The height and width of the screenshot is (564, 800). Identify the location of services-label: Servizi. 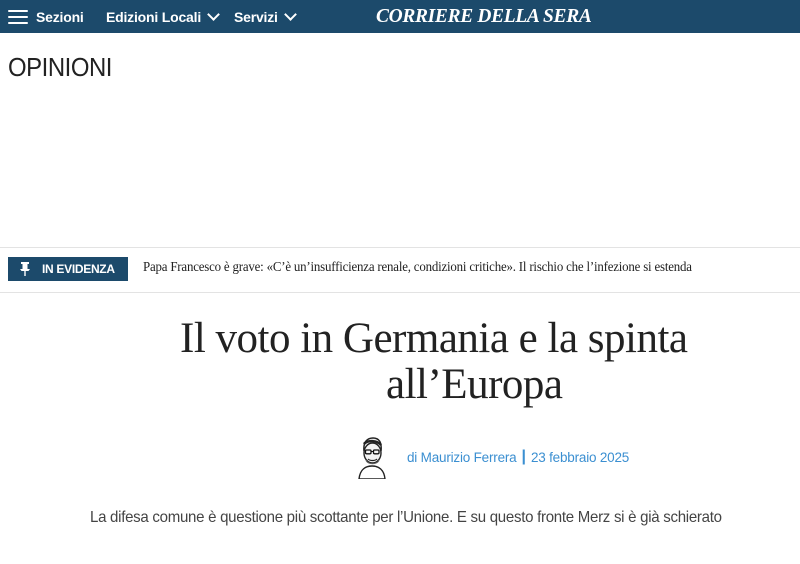
(256, 16).